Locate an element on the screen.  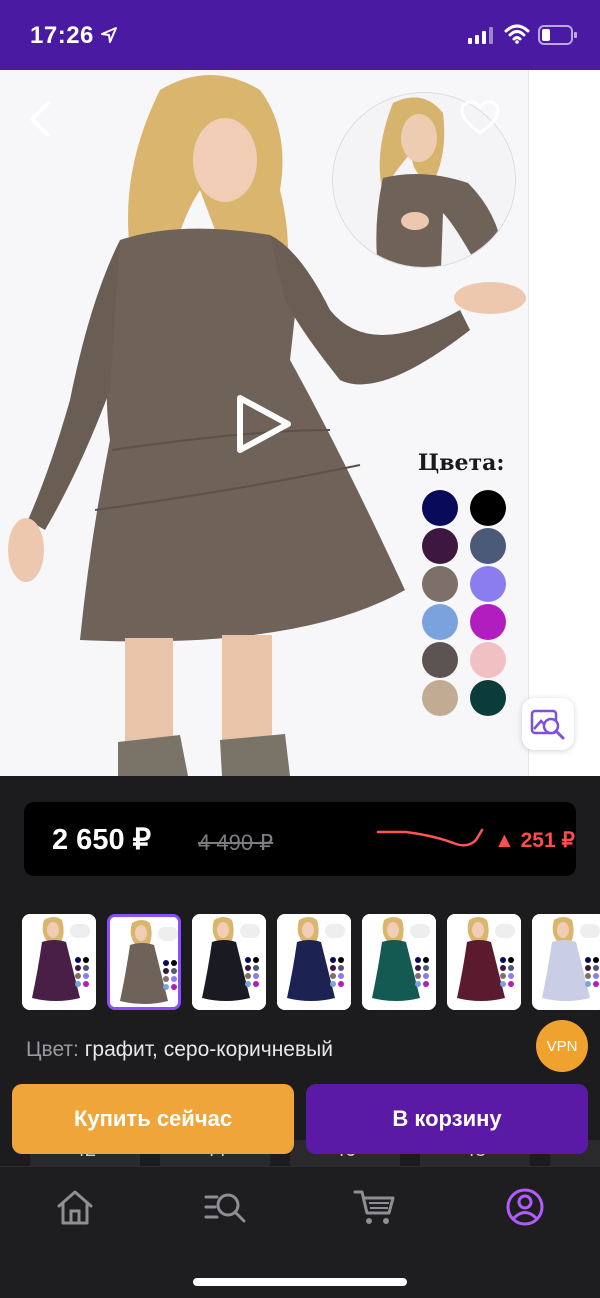
tab-cart is located at coordinates (375, 1207).